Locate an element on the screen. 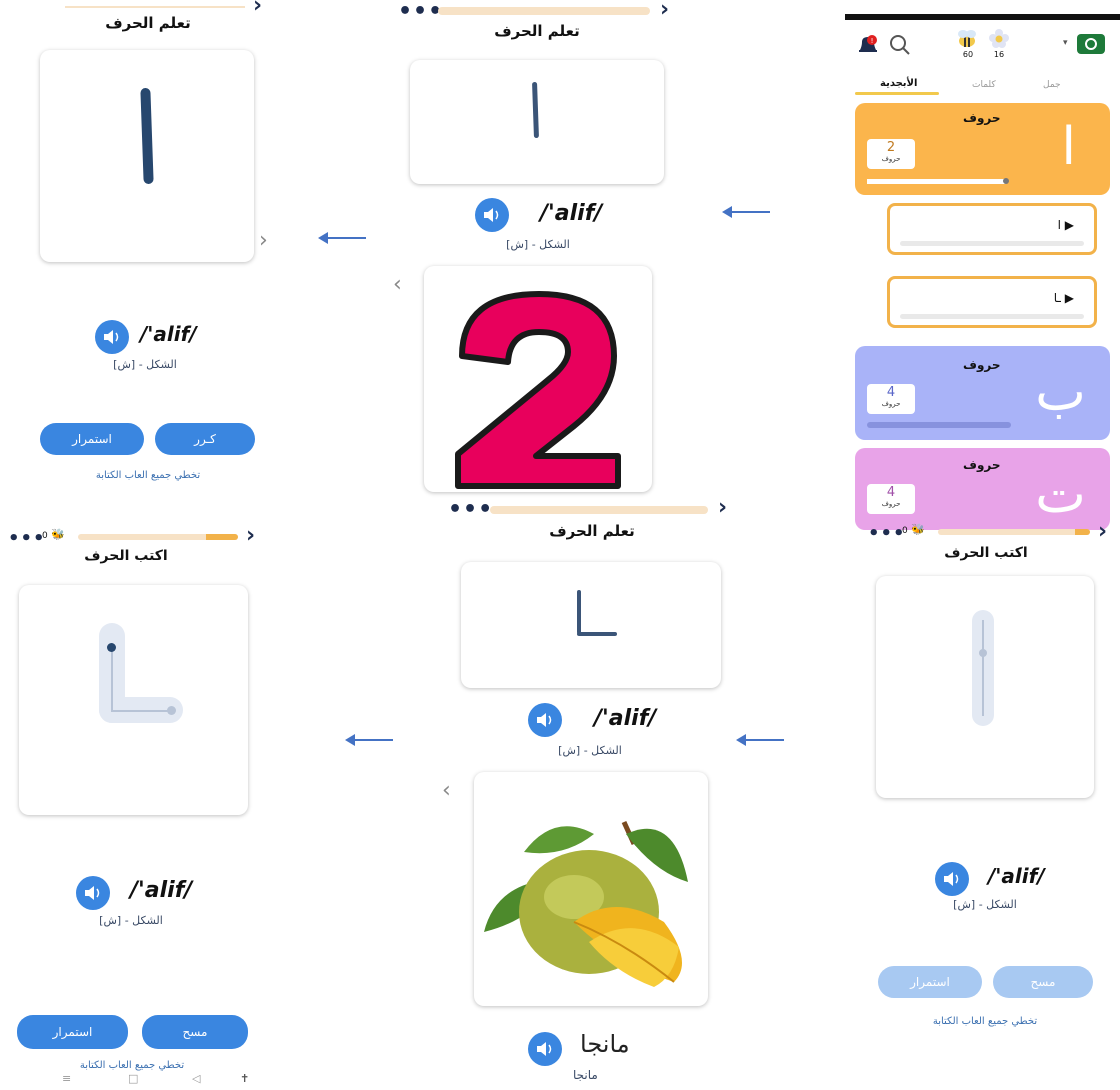 Image resolution: width=1120 pixels, height=1090 pixels. language-selector: ▾ is located at coordinates (1086, 44).